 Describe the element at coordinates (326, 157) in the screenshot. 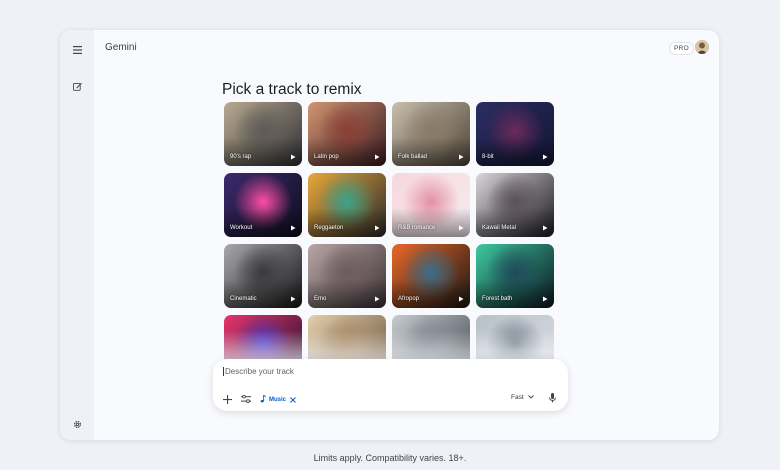

I see `track-label: Latin pop` at that location.